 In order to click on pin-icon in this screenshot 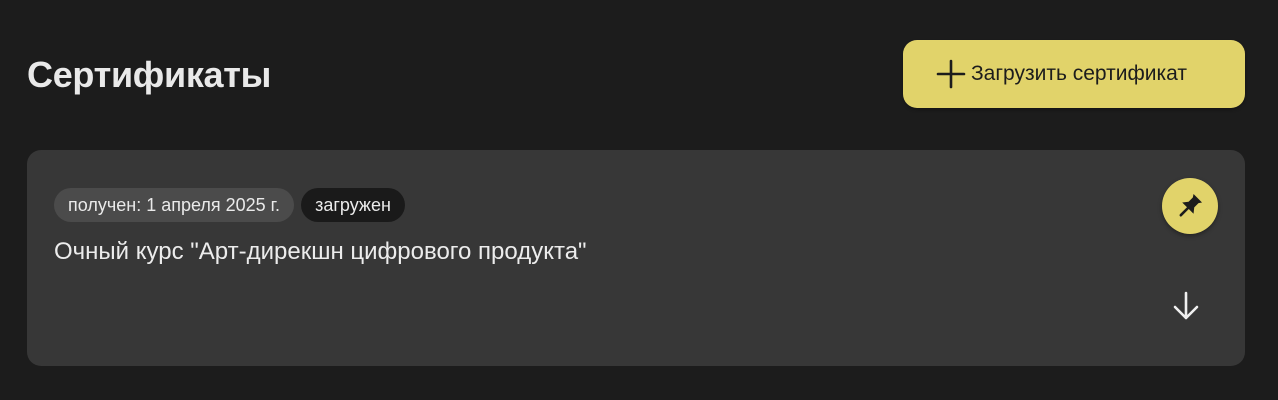, I will do `click(1191, 205)`.